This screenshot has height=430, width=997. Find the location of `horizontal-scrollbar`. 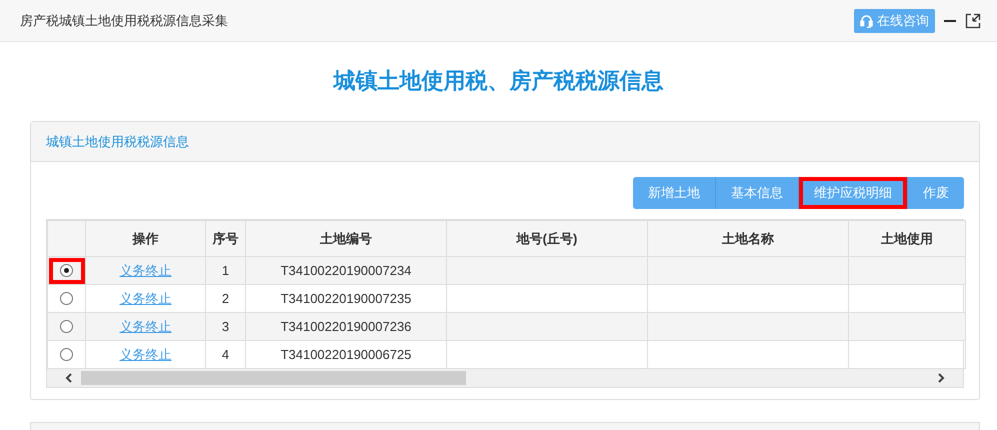

horizontal-scrollbar is located at coordinates (505, 378).